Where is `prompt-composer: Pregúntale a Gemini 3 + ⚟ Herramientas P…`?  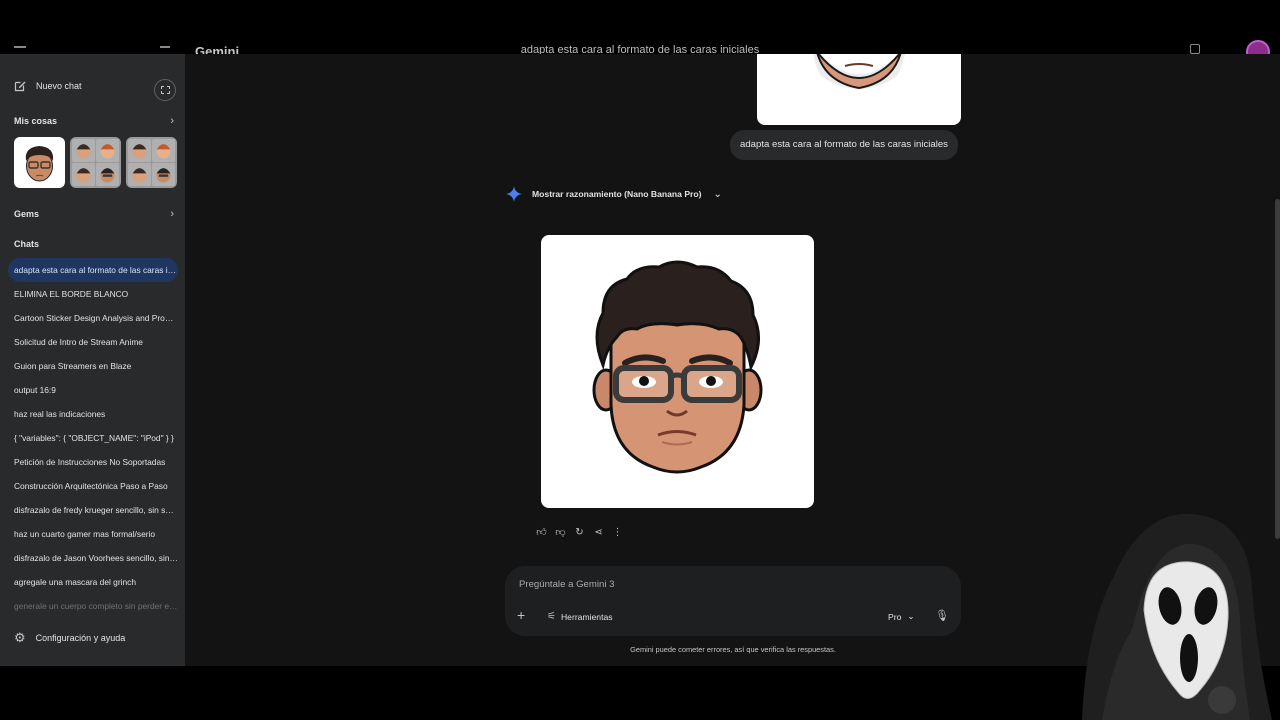 prompt-composer: Pregúntale a Gemini 3 + ⚟ Herramientas P… is located at coordinates (733, 601).